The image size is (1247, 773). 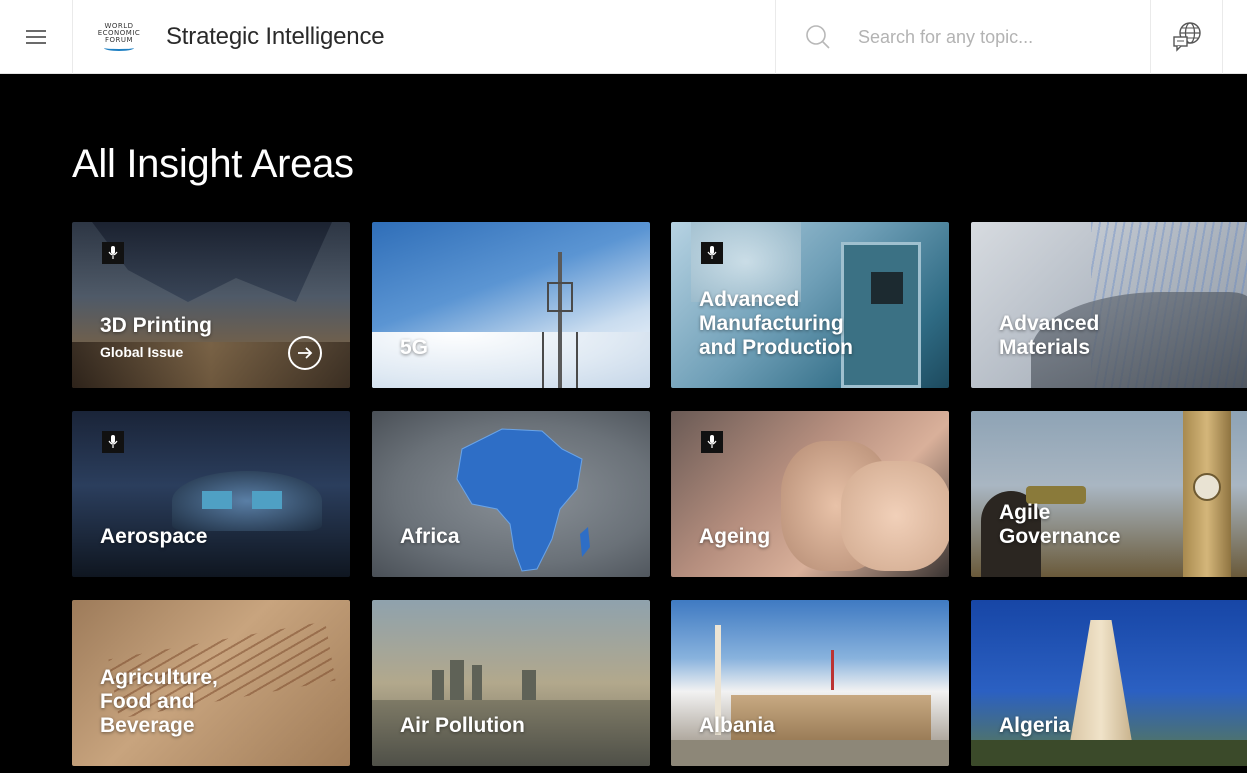 I want to click on insight-card-aerospace: Aerospace, so click(x=211, y=494).